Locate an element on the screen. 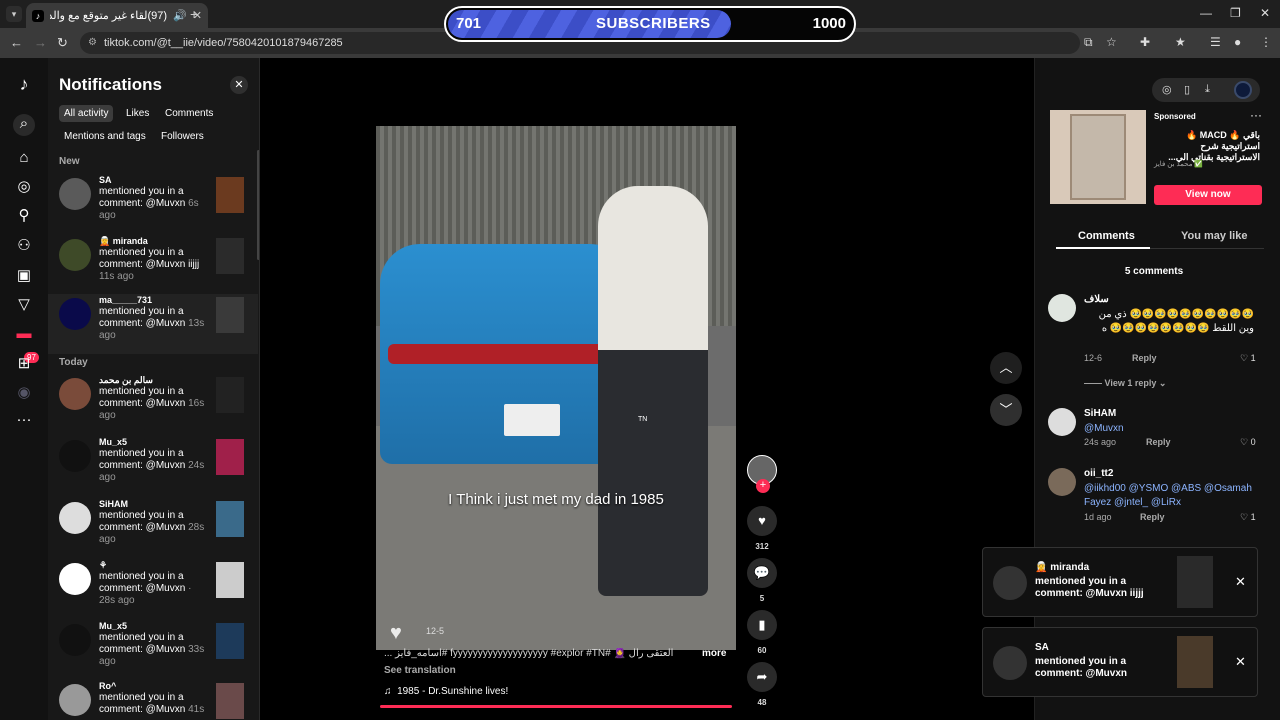  favorites-icon: ★ is located at coordinates (1180, 42).